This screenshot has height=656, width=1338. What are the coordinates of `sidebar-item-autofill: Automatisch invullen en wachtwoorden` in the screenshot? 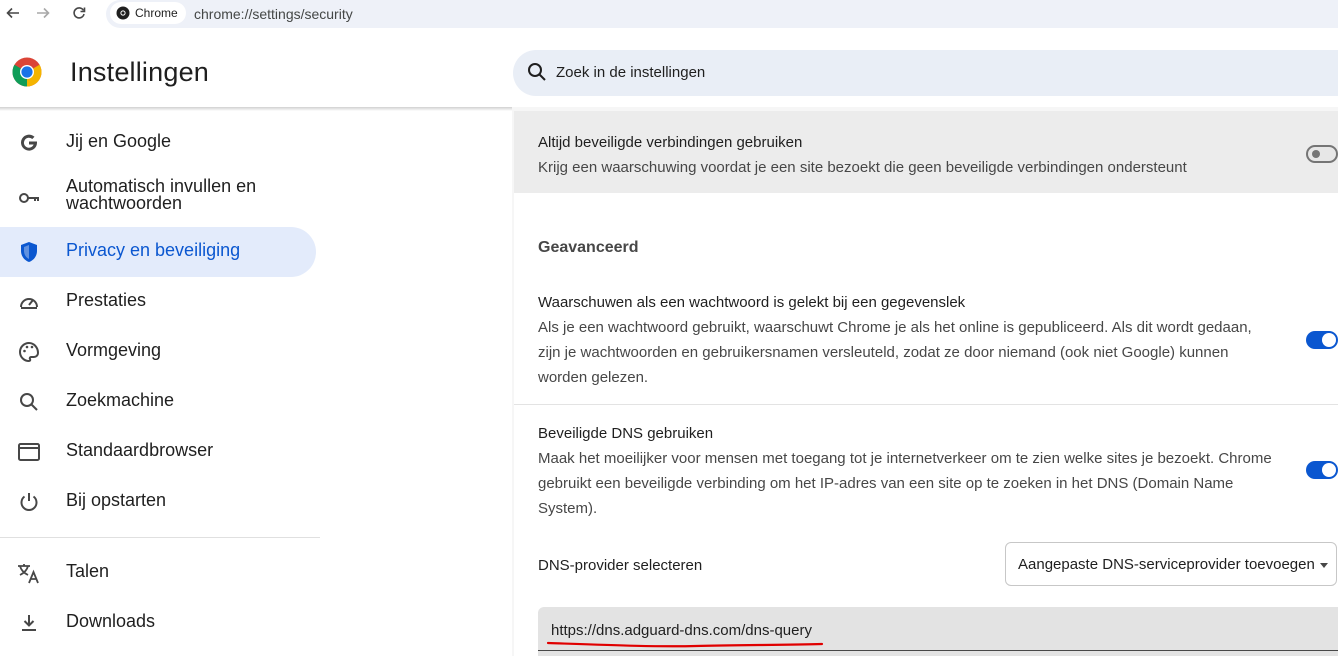 It's located at (158, 198).